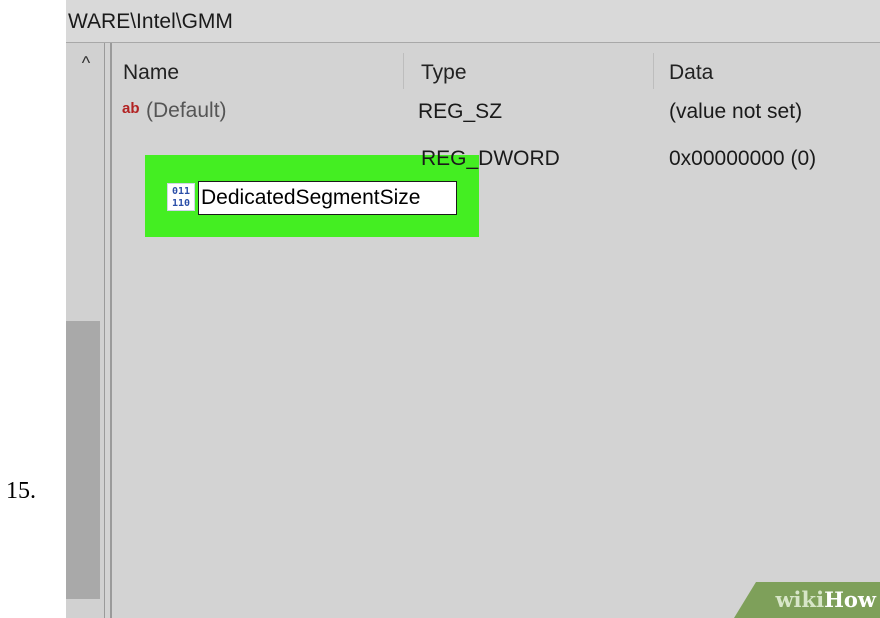 This screenshot has width=880, height=618. What do you see at coordinates (186, 110) in the screenshot?
I see `row-name: (Default)` at bounding box center [186, 110].